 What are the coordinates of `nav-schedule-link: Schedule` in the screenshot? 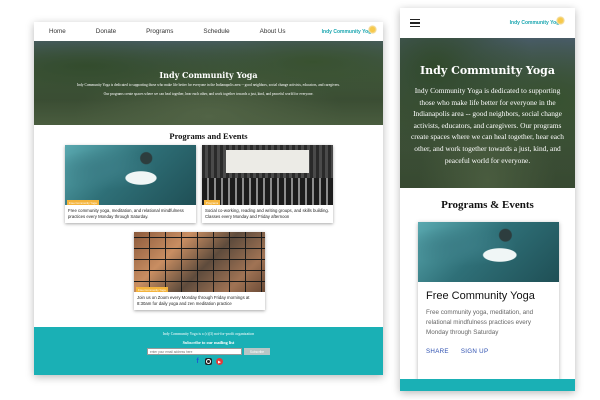 It's located at (216, 31).